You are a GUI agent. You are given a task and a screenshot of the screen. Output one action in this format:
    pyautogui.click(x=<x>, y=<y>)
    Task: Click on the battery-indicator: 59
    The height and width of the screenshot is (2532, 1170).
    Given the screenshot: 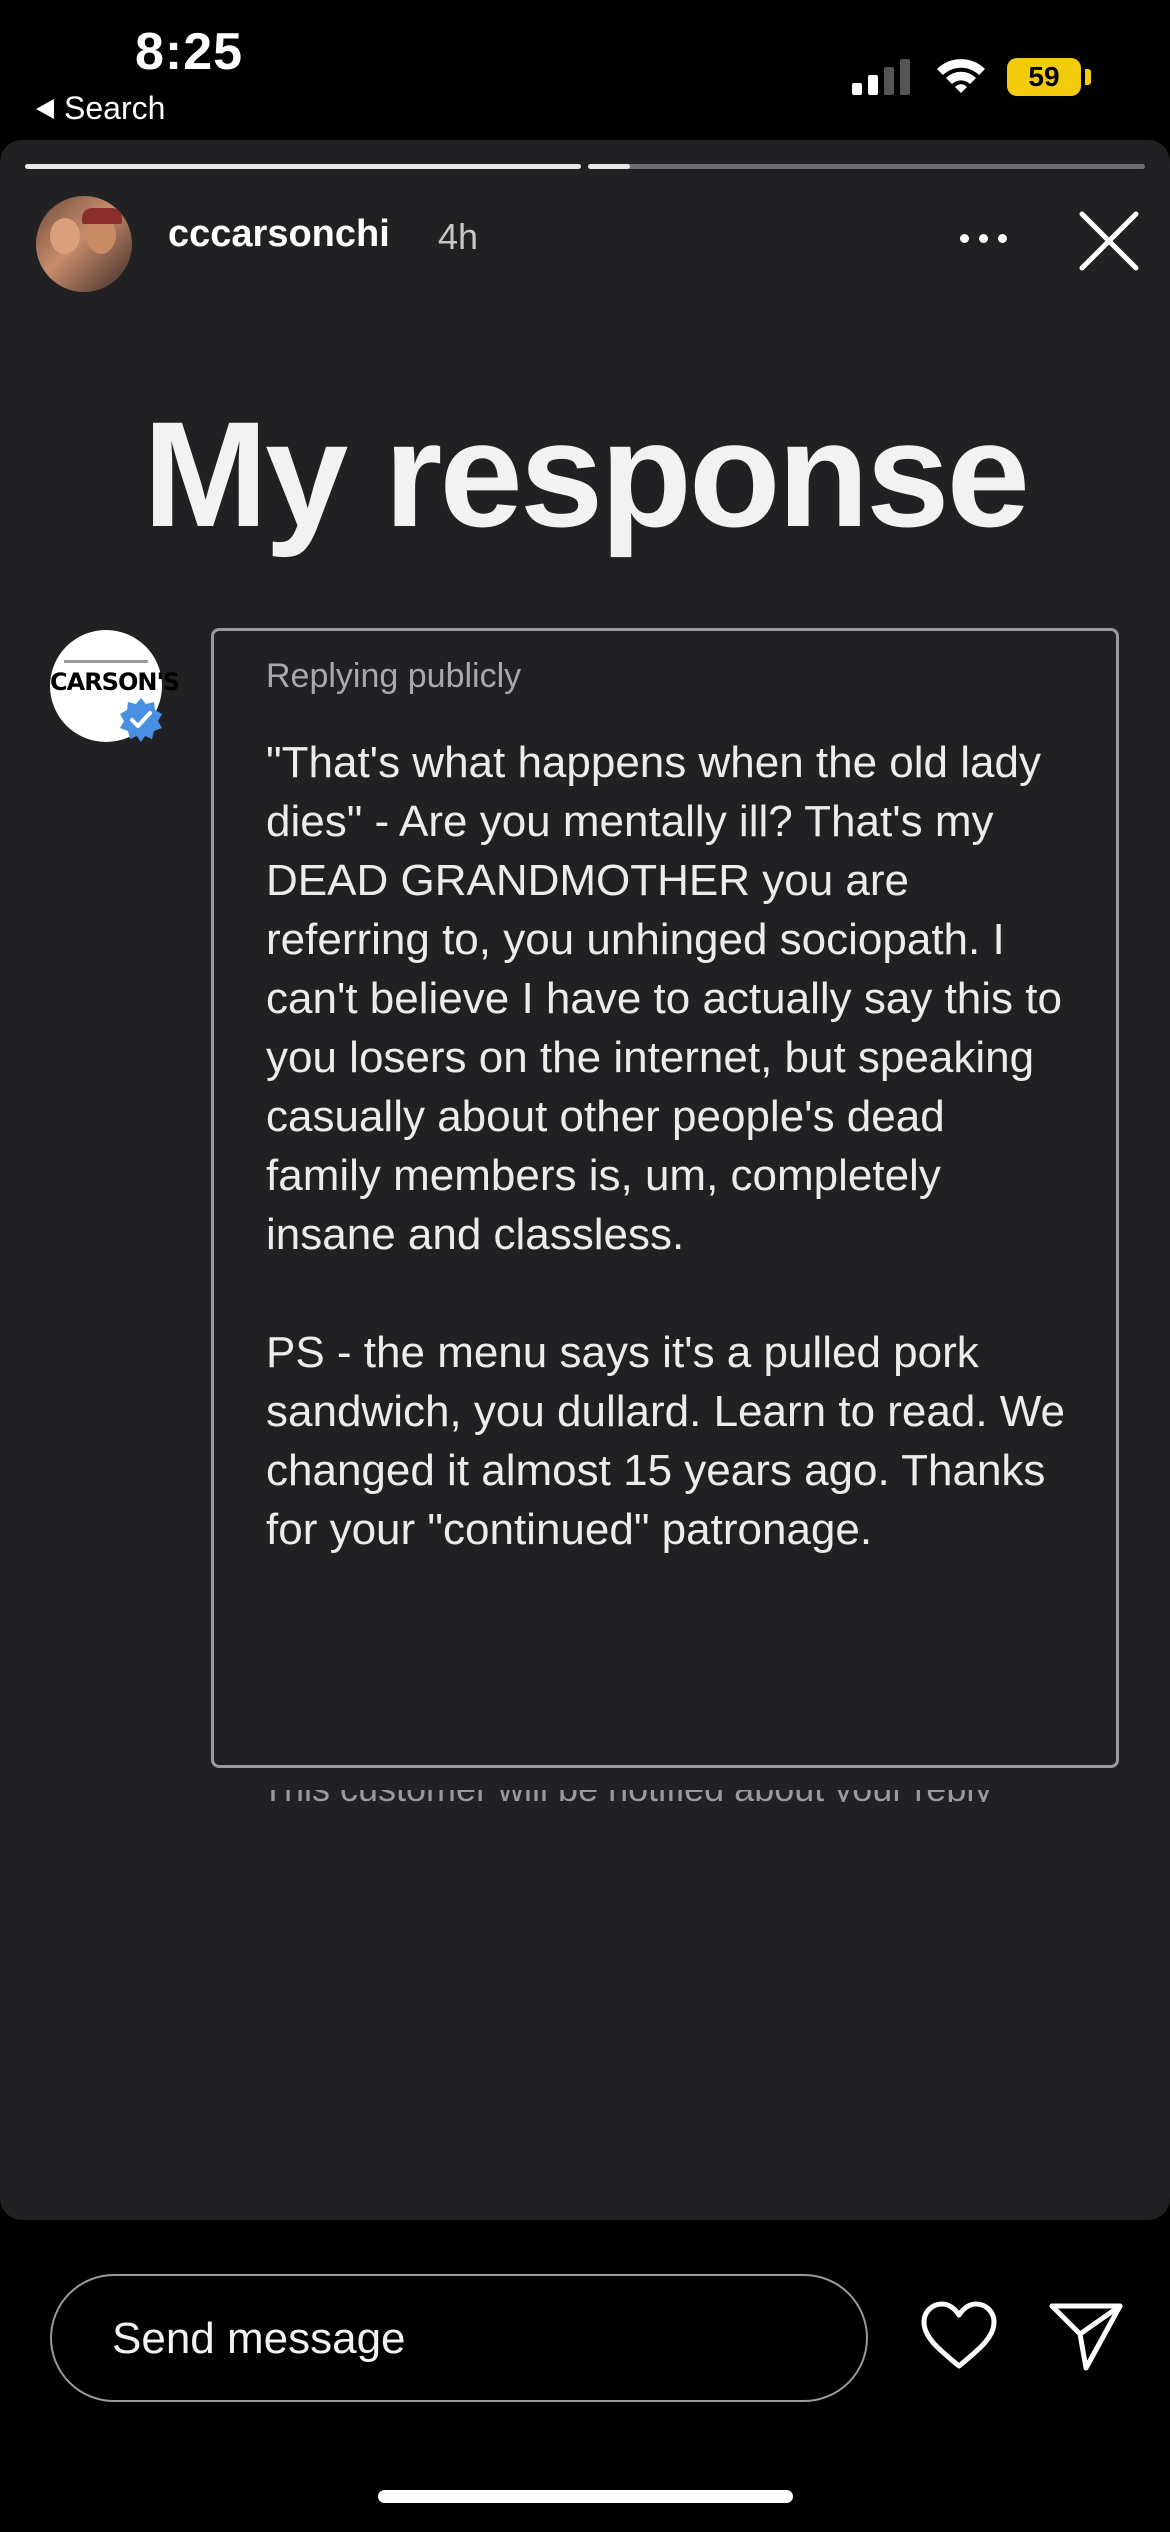 What is the action you would take?
    pyautogui.click(x=1044, y=77)
    